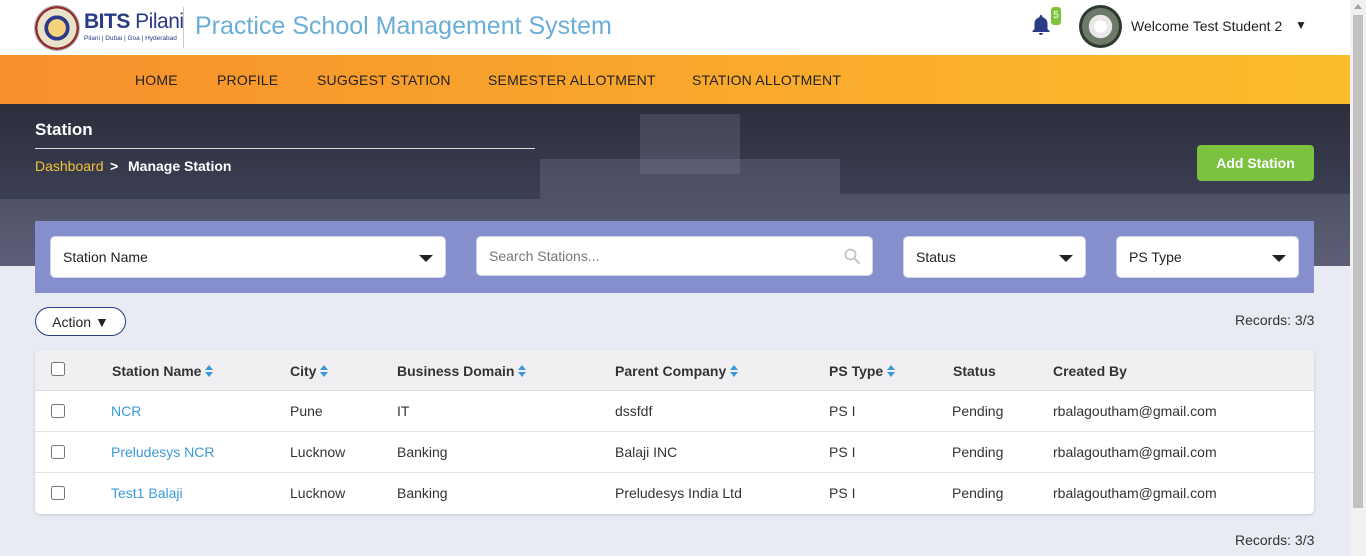  Describe the element at coordinates (1056, 16) in the screenshot. I see `notification-badge: 5` at that location.